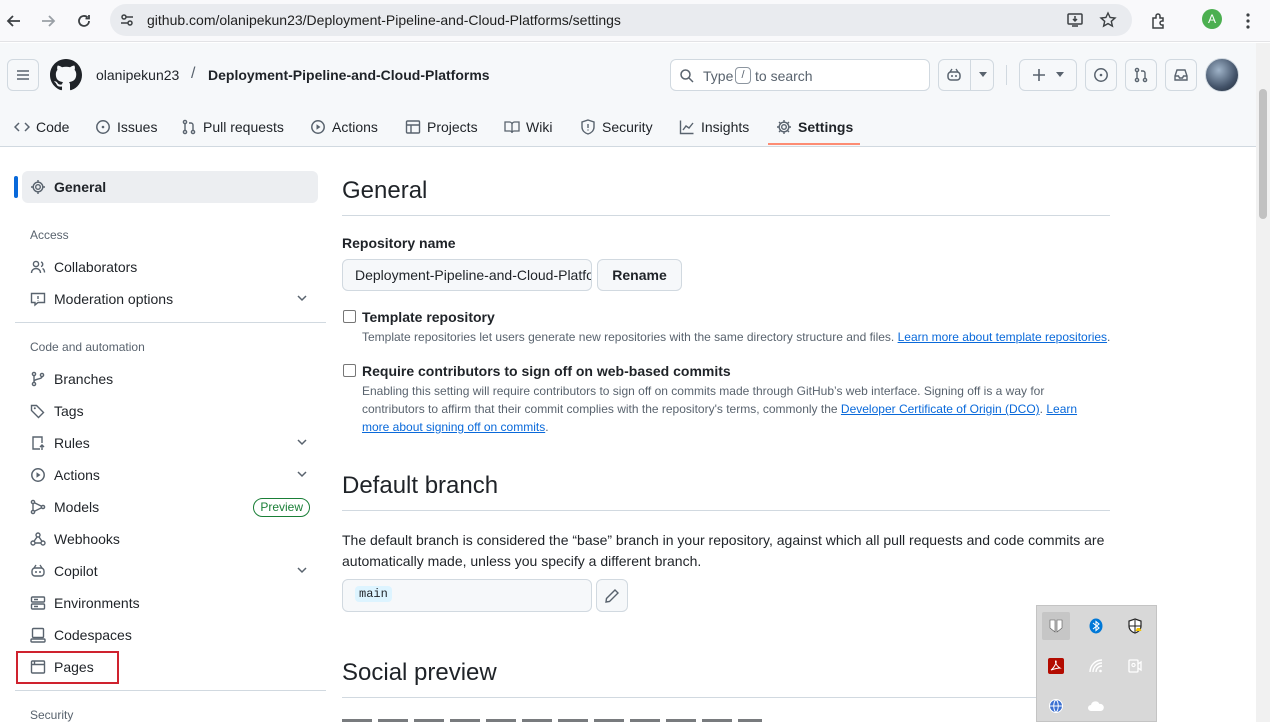 The width and height of the screenshot is (1270, 722). What do you see at coordinates (38, 539) in the screenshot?
I see `webhook-icon` at bounding box center [38, 539].